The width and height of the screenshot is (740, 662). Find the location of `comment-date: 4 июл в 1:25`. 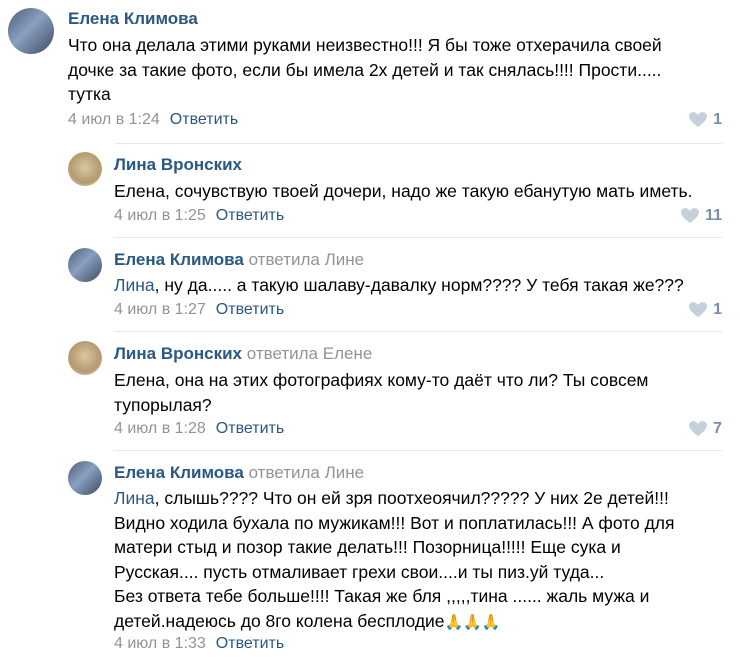

comment-date: 4 июл в 1:25 is located at coordinates (160, 215).